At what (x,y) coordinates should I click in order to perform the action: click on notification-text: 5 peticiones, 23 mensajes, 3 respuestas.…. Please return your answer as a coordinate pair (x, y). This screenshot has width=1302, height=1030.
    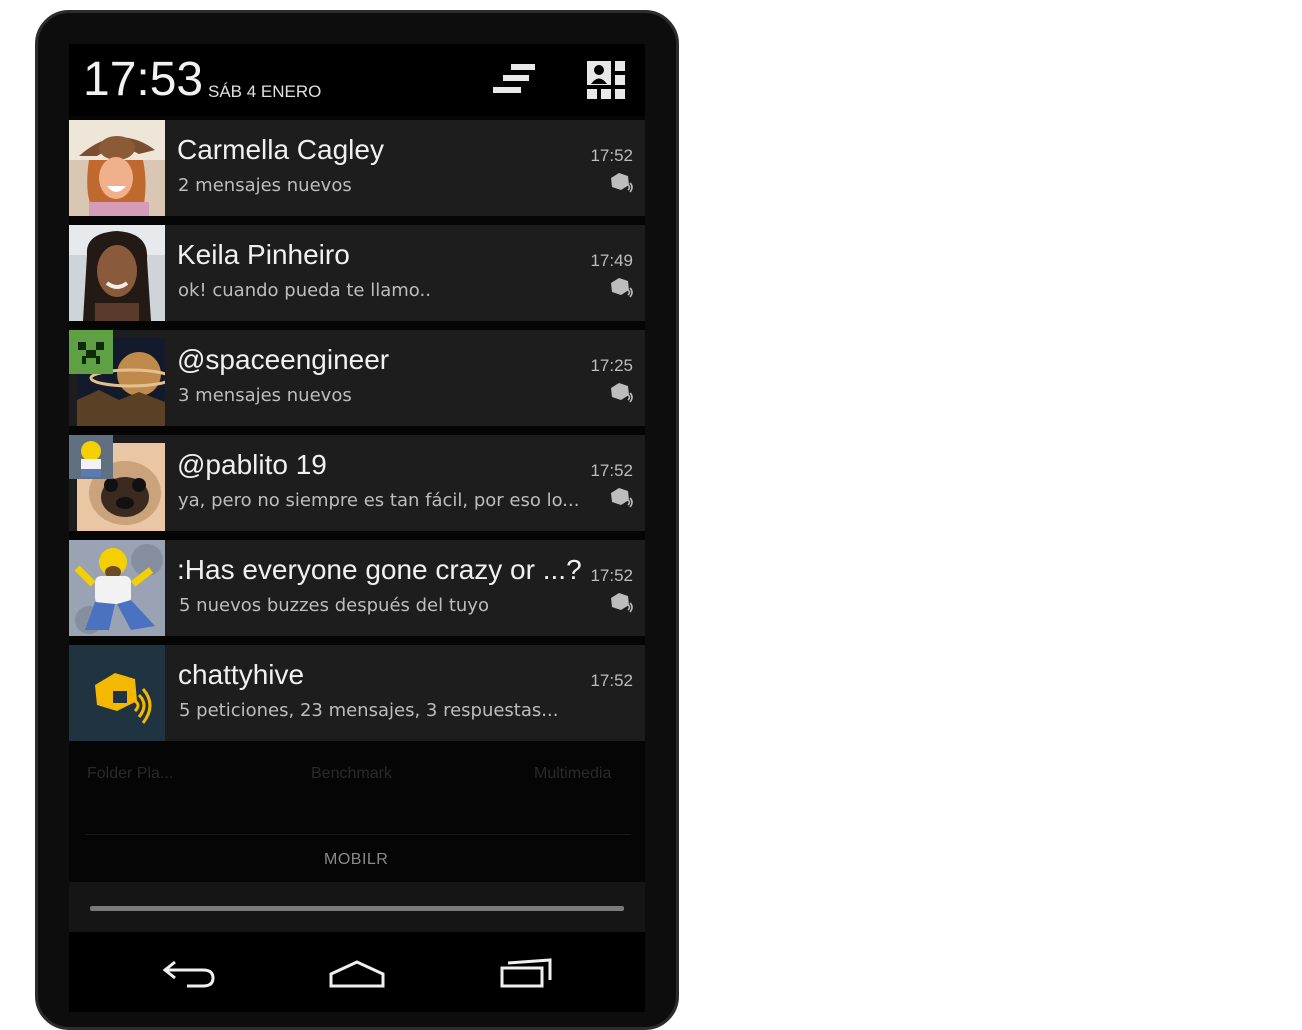
    Looking at the image, I should click on (369, 710).